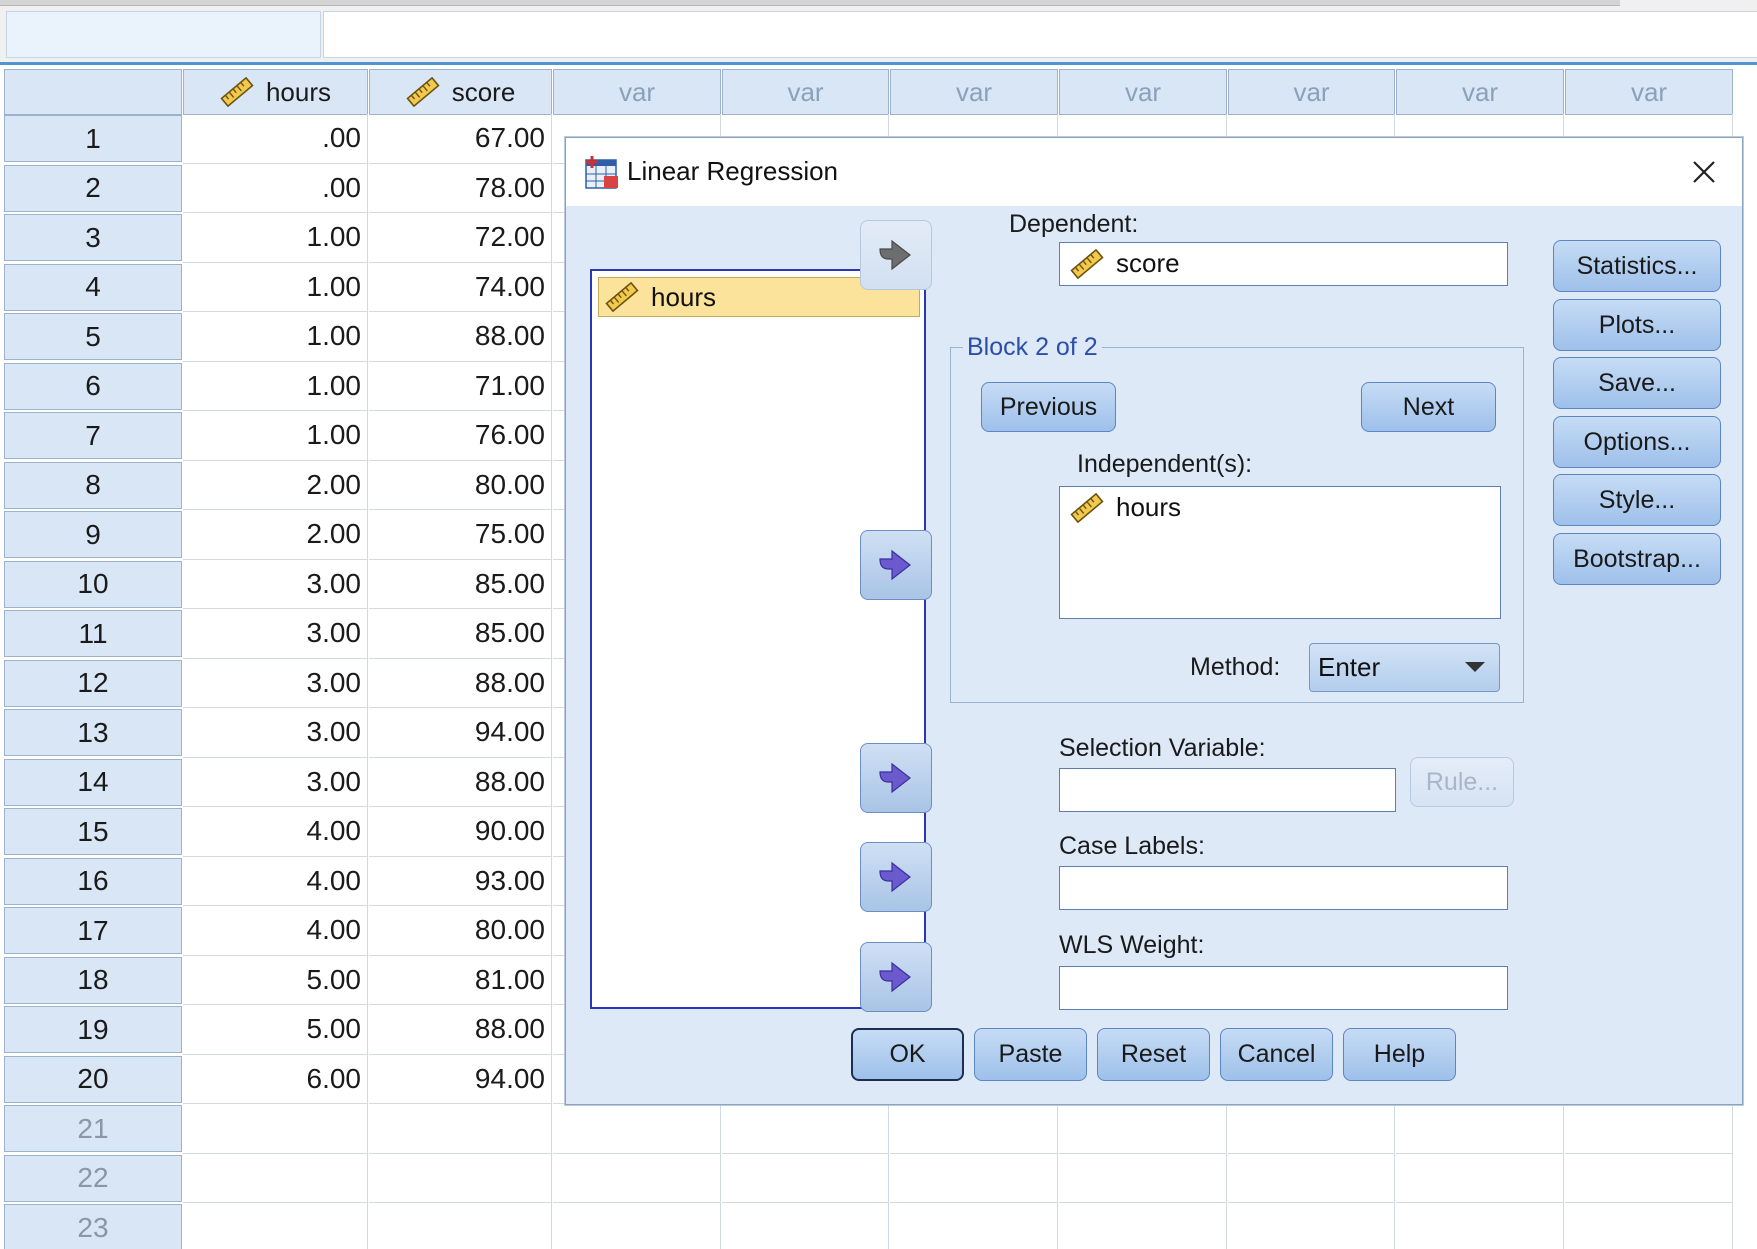  Describe the element at coordinates (460, 238) in the screenshot. I see `data-cell: 72.00` at that location.